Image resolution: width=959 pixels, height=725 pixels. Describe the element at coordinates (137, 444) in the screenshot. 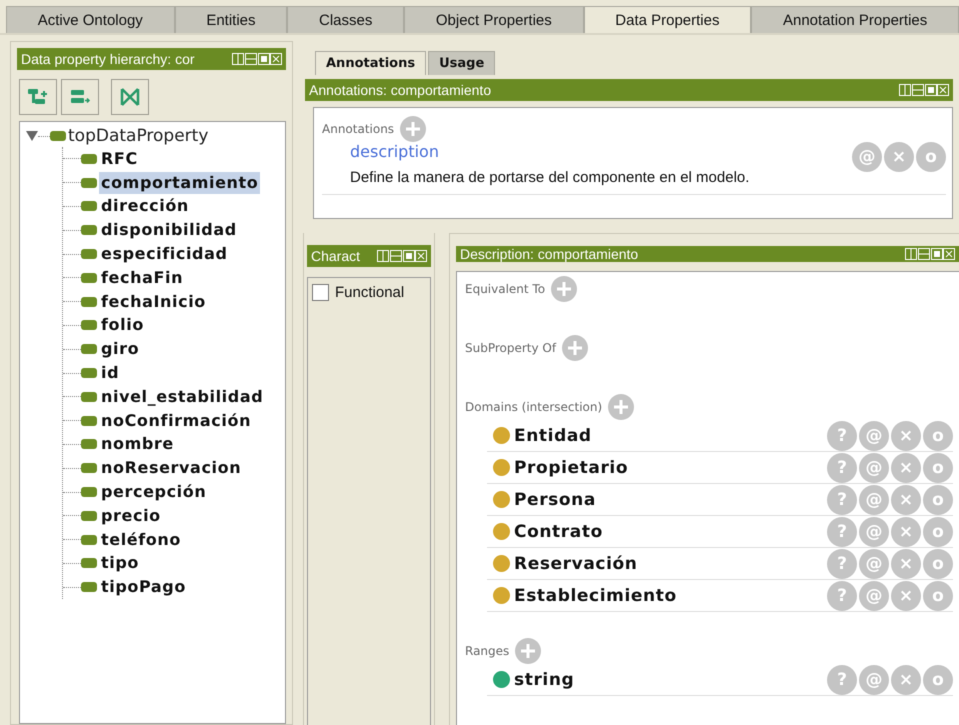

I see `tree-item: nombre` at that location.